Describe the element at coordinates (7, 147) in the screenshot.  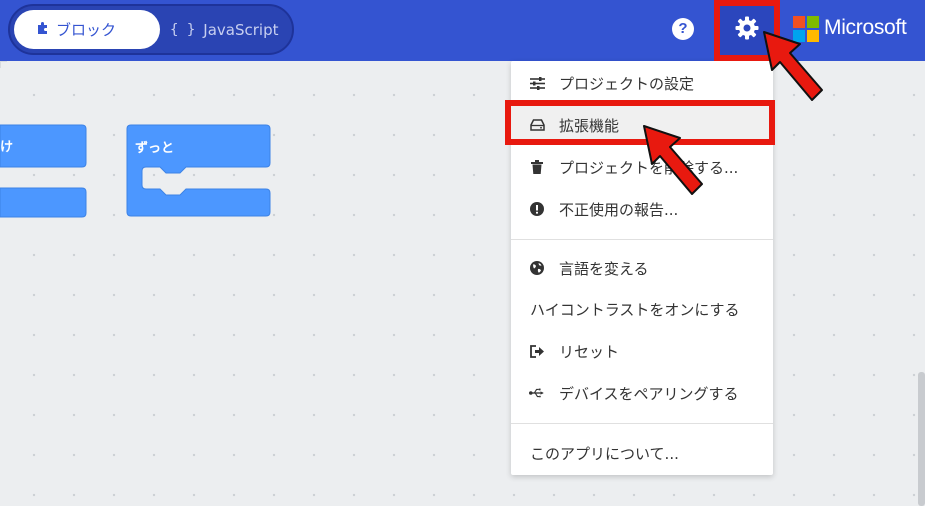
I see `on-start-block-label: け` at that location.